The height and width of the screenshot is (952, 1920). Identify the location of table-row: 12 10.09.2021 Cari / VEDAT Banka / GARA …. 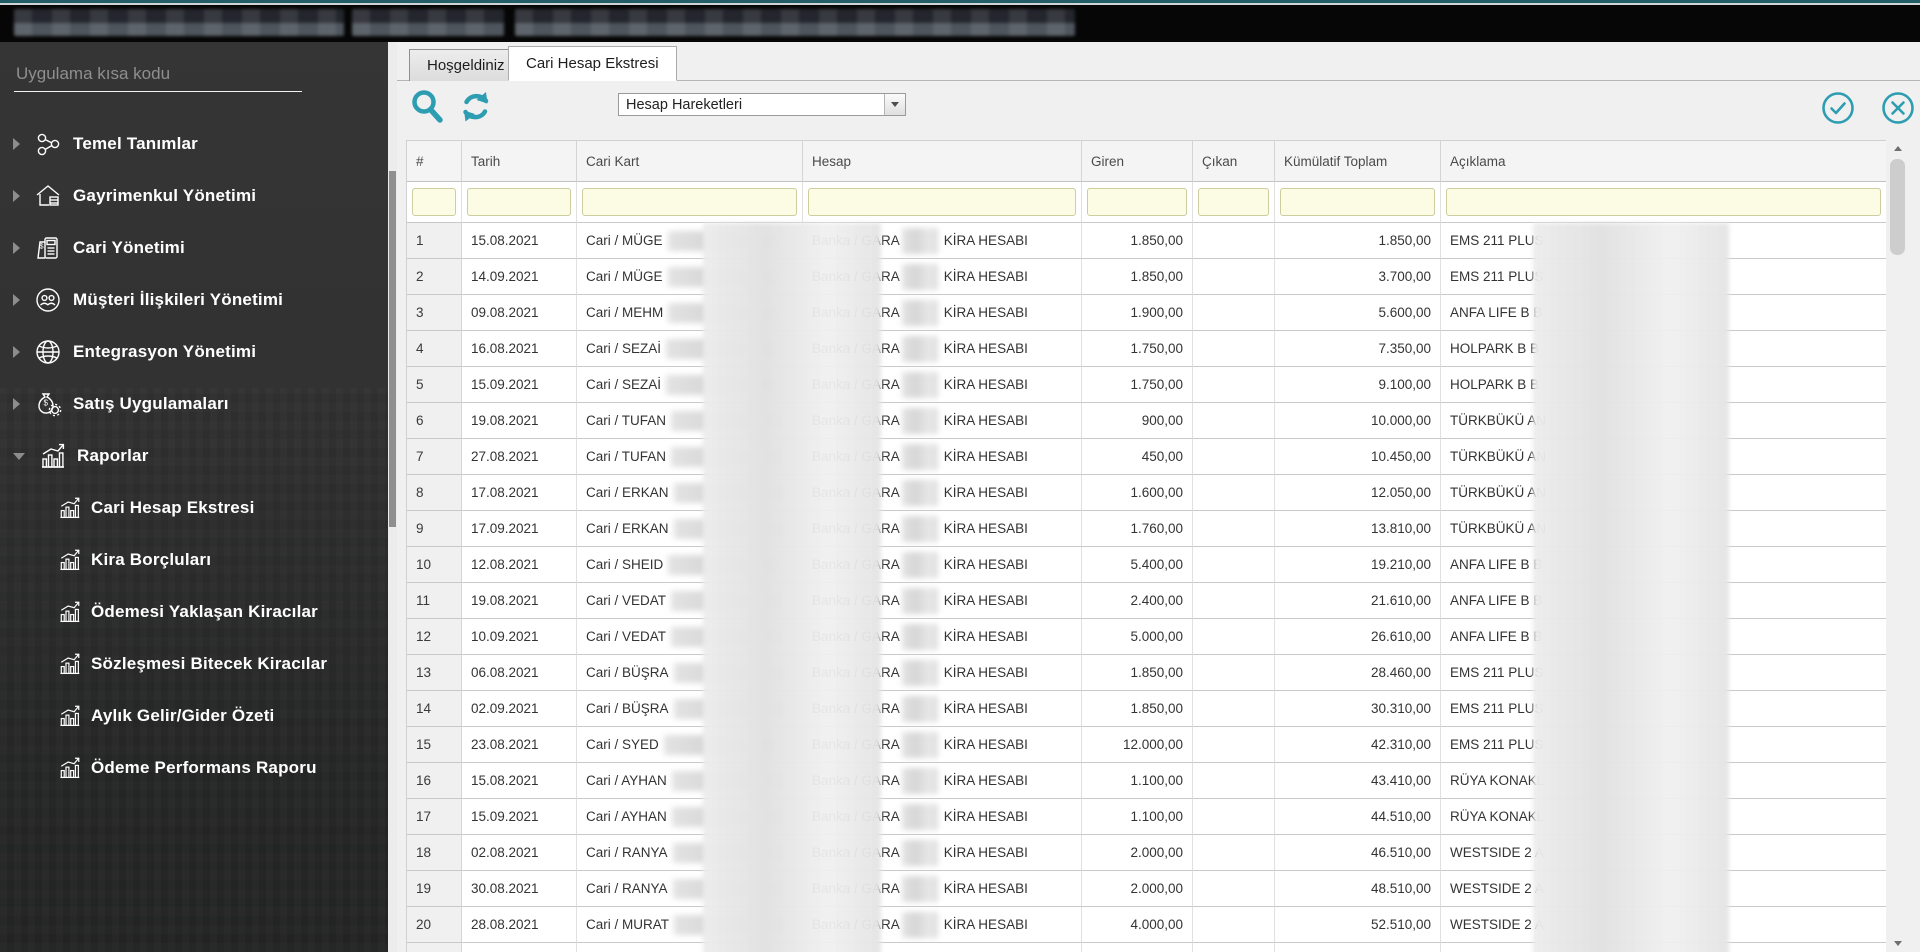
(1146, 637).